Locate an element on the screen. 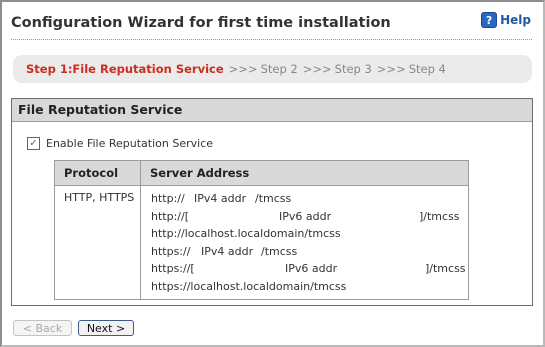 Image resolution: width=545 pixels, height=347 pixels. address-prefix: https://localhost.localdomain/tmcss is located at coordinates (249, 286).